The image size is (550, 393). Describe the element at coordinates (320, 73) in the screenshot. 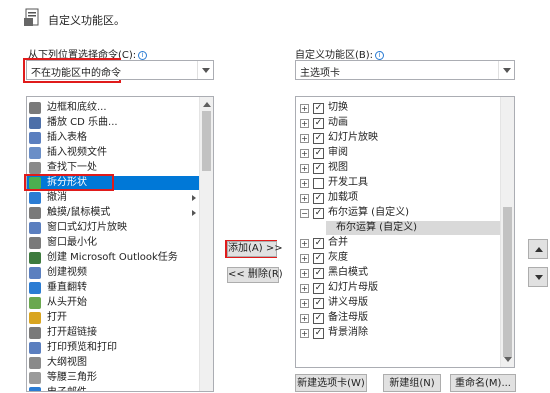

I see `ribbon-tabs-value: 主选项卡` at that location.